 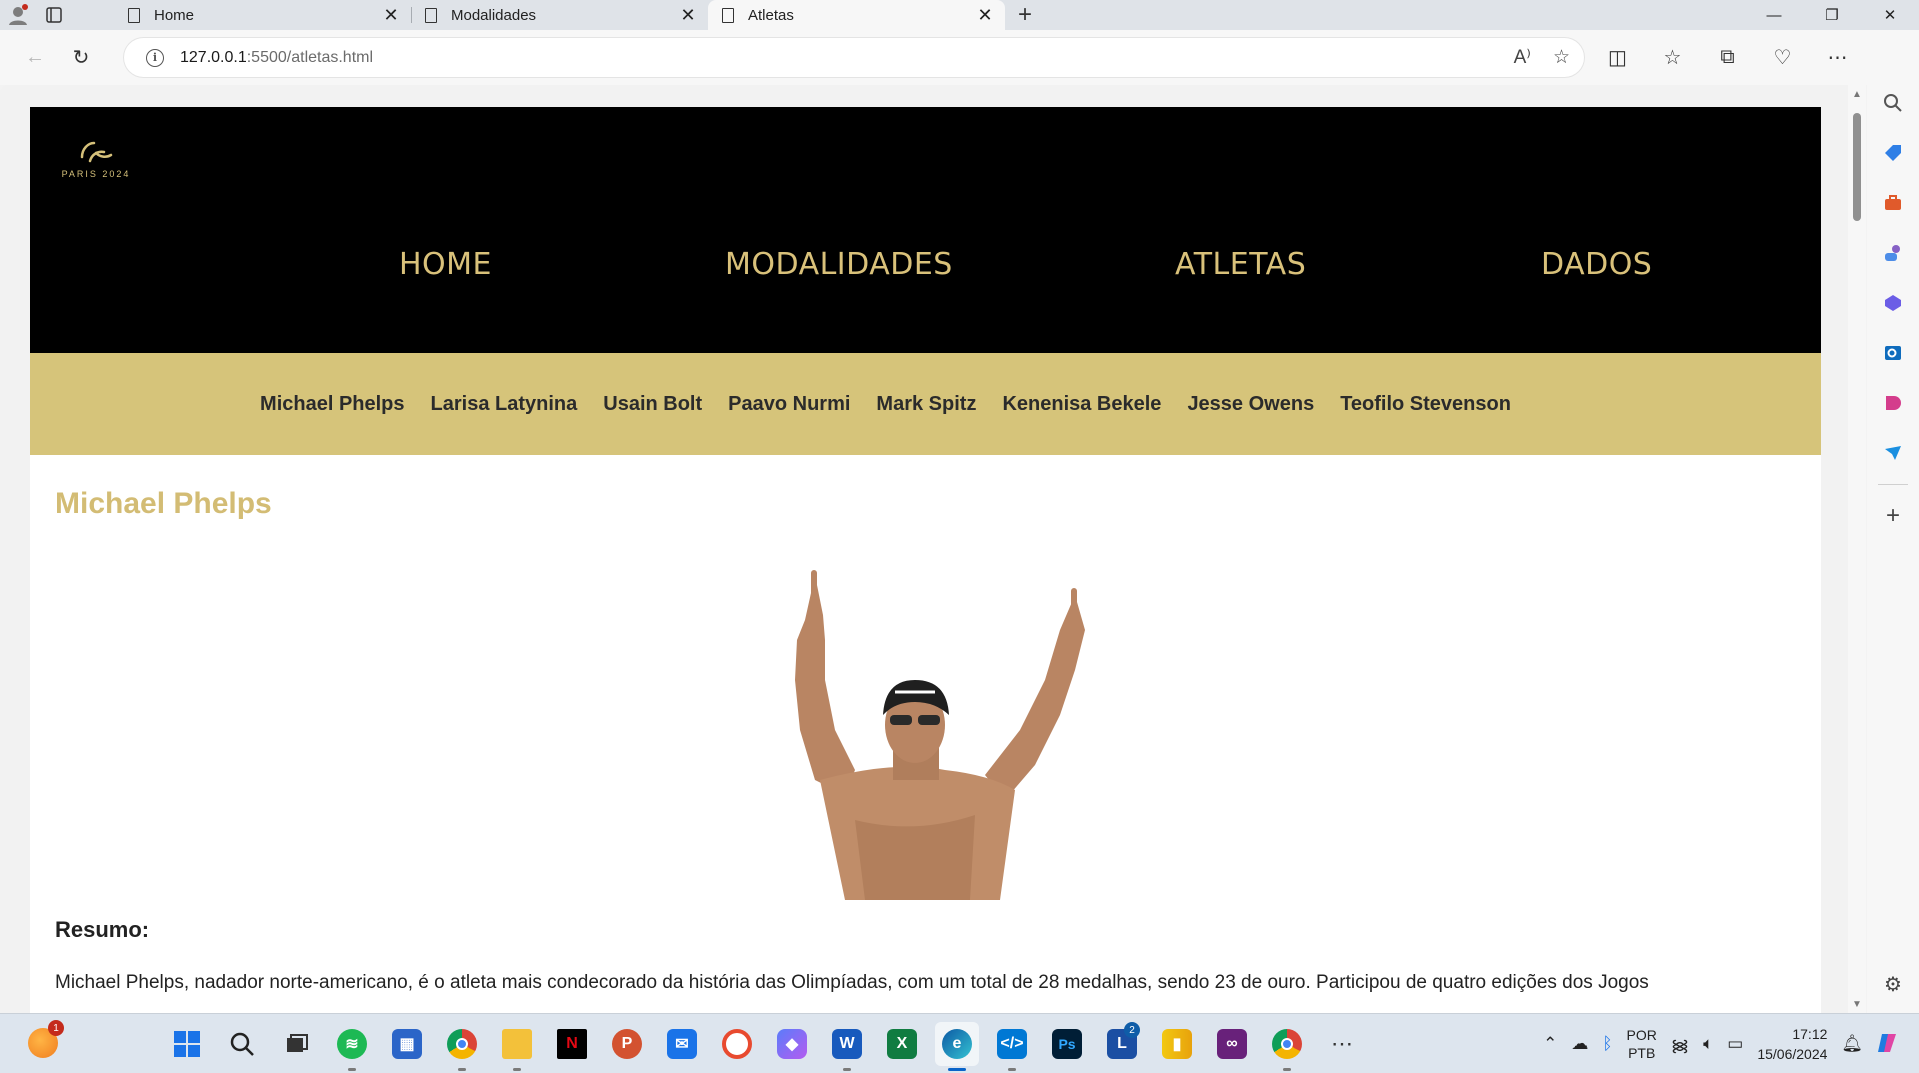 What do you see at coordinates (1425, 404) in the screenshot?
I see `athlete-link-teofilo-stevenson: Teofilo Stevenson` at bounding box center [1425, 404].